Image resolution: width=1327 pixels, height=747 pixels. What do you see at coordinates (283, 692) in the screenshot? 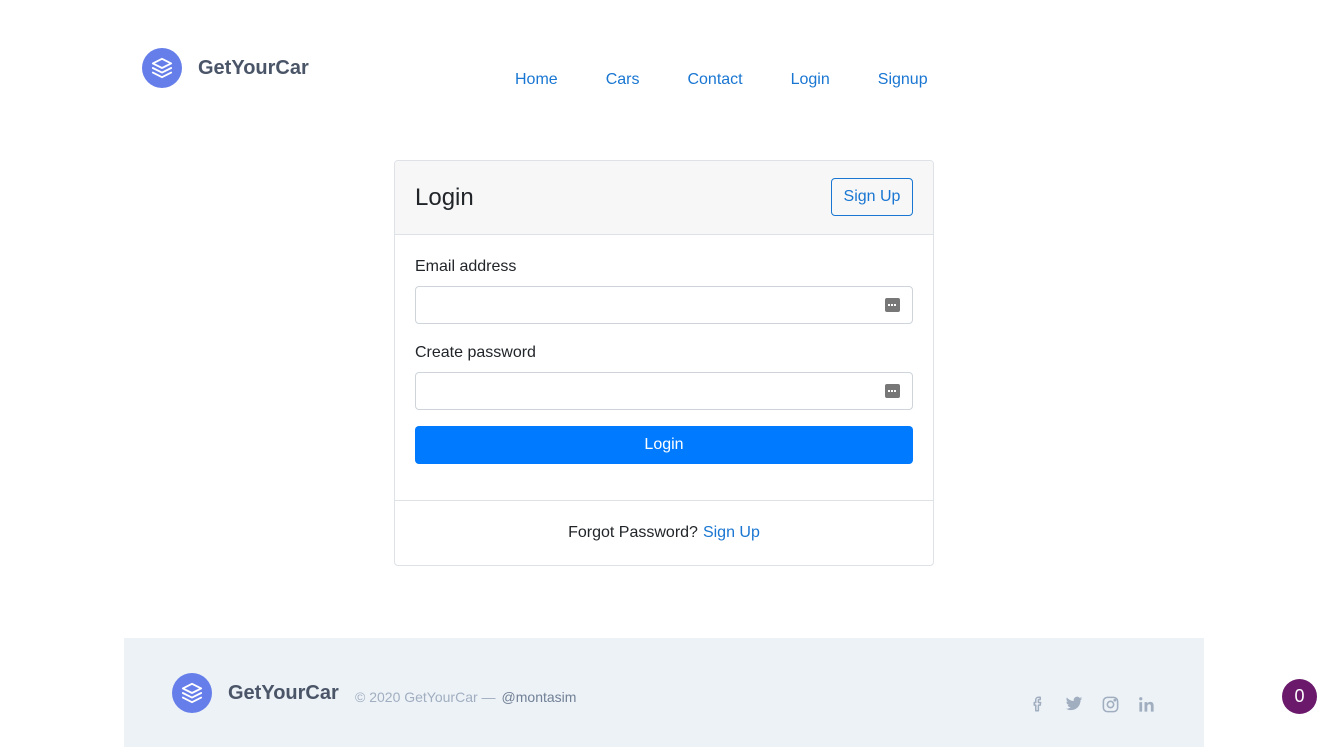
I see `footer-brand-name: GetYourCar` at bounding box center [283, 692].